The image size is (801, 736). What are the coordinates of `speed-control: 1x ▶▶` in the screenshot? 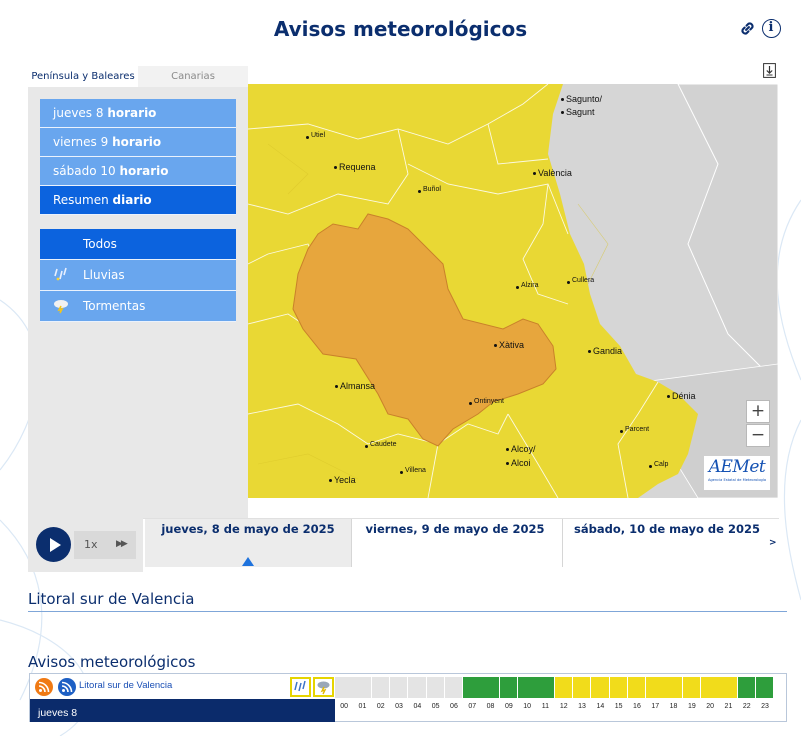 It's located at (105, 545).